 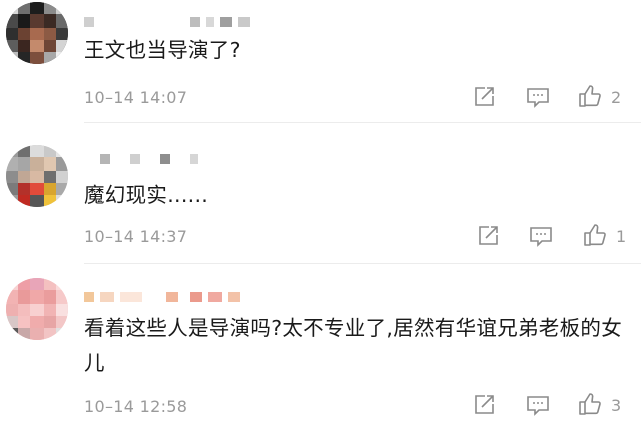 I want to click on like-count: 2, so click(x=616, y=97).